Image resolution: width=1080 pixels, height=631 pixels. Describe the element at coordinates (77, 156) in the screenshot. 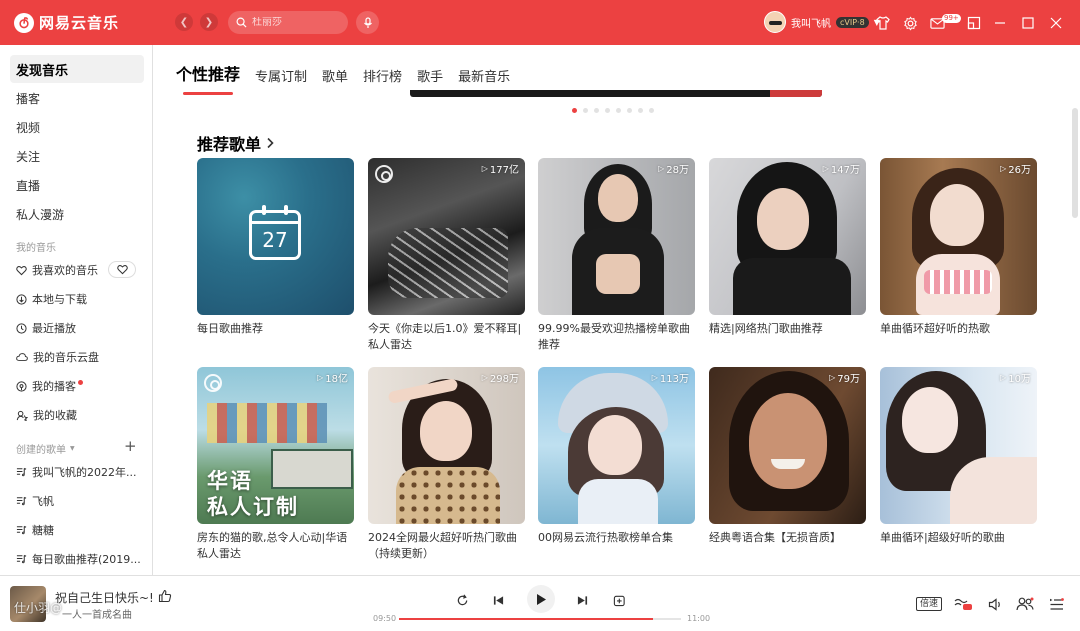

I see `sidebar-item-follow: 关注` at that location.